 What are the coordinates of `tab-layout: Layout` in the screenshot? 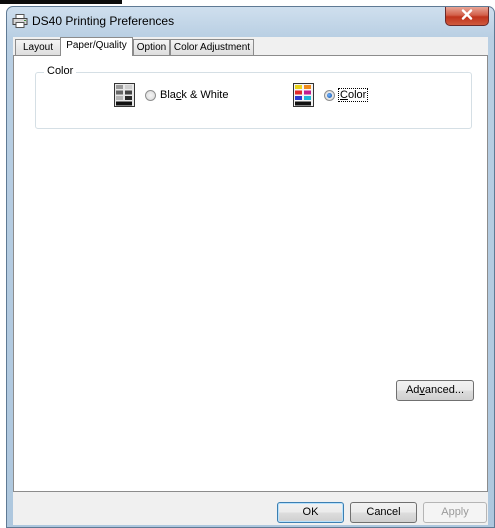 It's located at (38, 47).